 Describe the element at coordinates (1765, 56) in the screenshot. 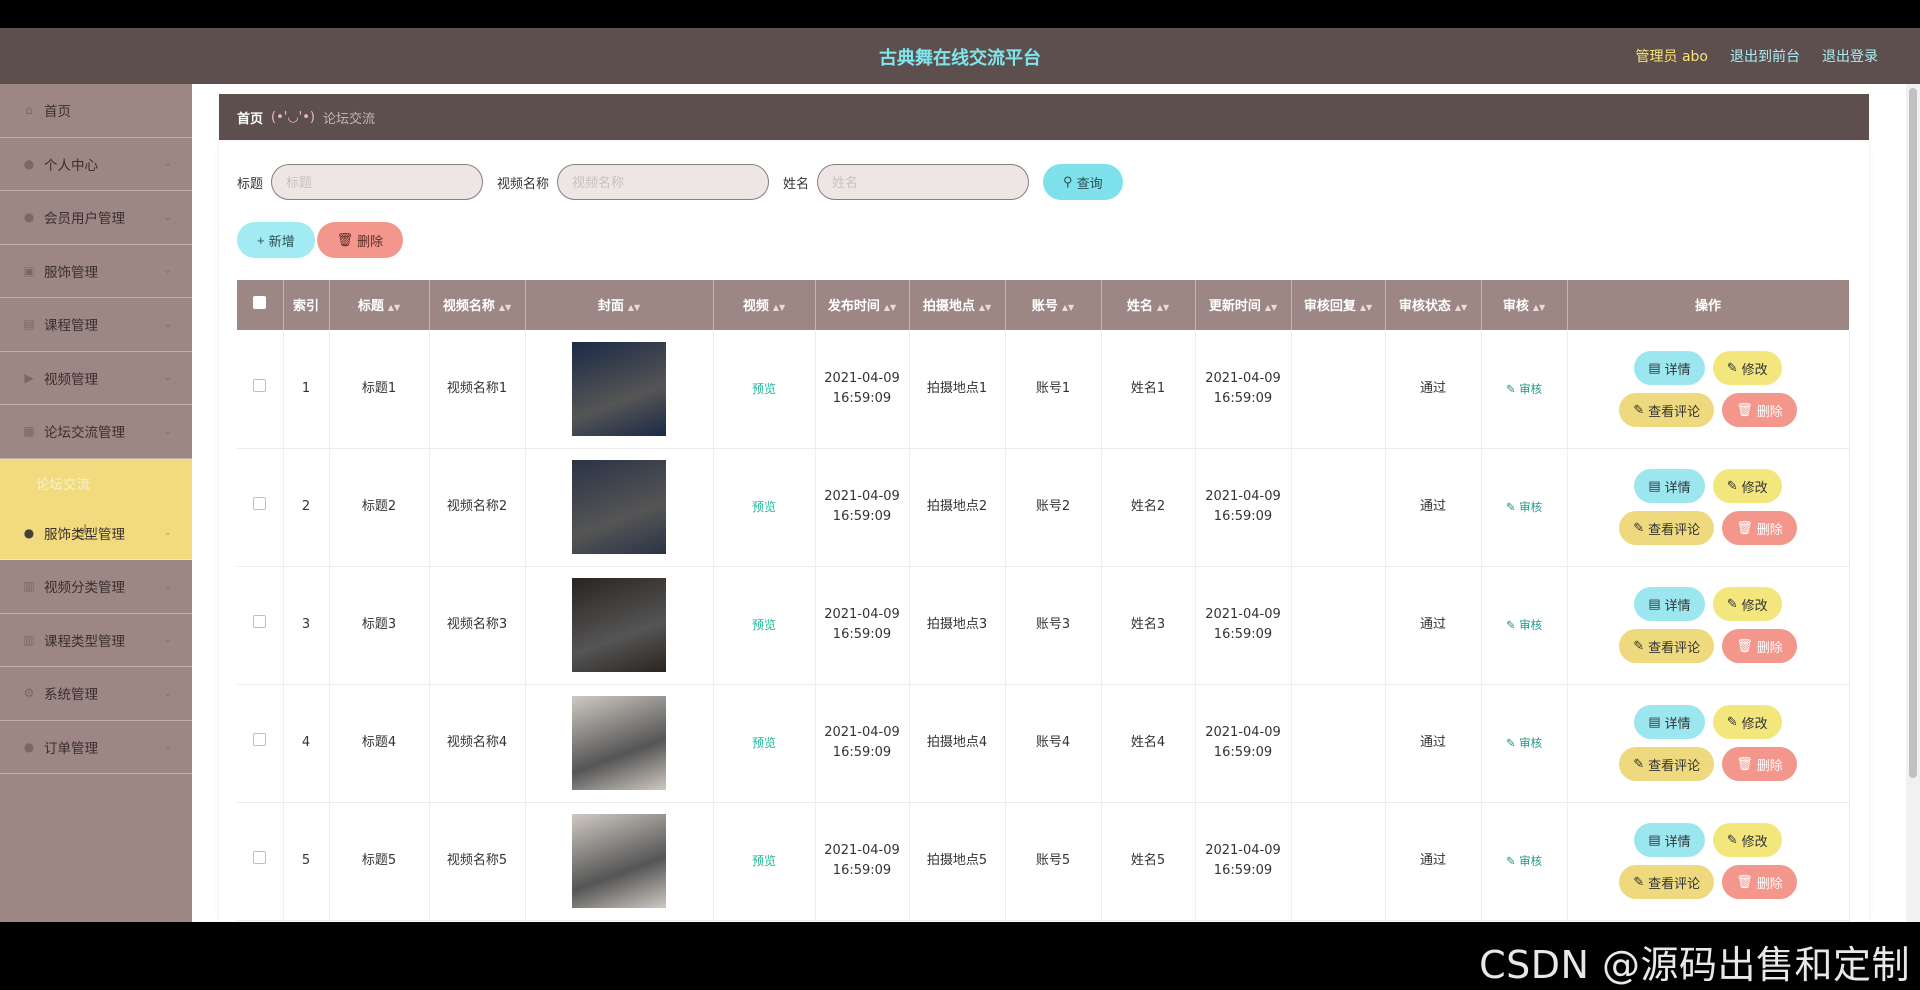

I see `to-front-link: 退出到前台` at that location.